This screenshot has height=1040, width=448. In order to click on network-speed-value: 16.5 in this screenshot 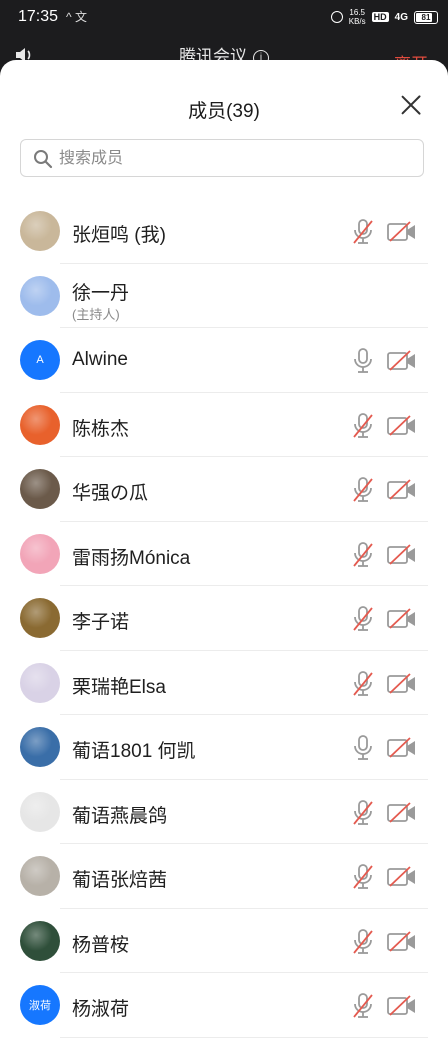, I will do `click(357, 12)`.